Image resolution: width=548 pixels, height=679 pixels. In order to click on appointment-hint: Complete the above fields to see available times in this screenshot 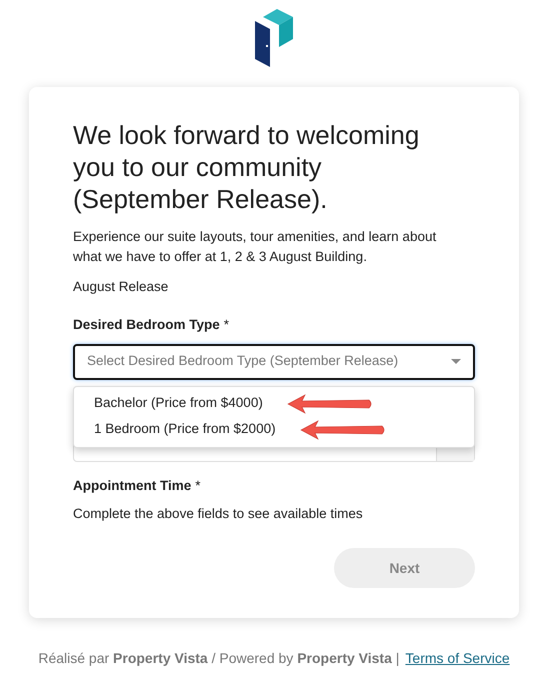, I will do `click(218, 513)`.